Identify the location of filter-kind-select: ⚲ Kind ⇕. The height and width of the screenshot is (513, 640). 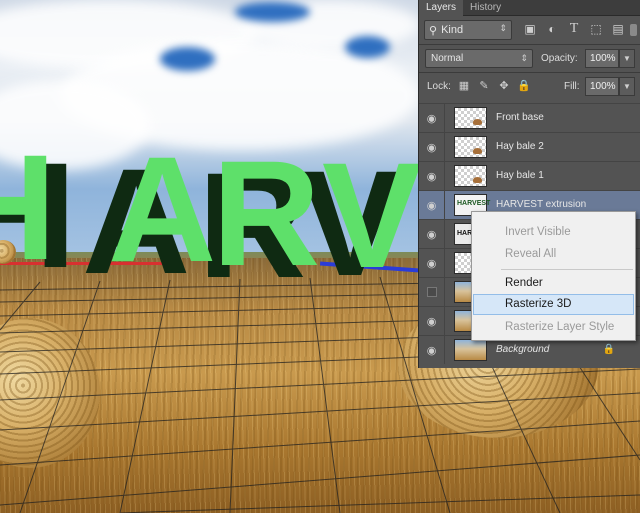
(468, 30).